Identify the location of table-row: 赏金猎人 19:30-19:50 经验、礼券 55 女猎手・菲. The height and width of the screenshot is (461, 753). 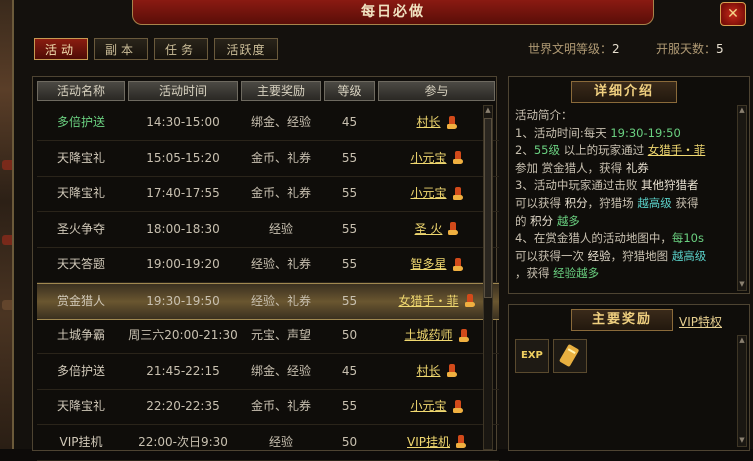
(268, 301).